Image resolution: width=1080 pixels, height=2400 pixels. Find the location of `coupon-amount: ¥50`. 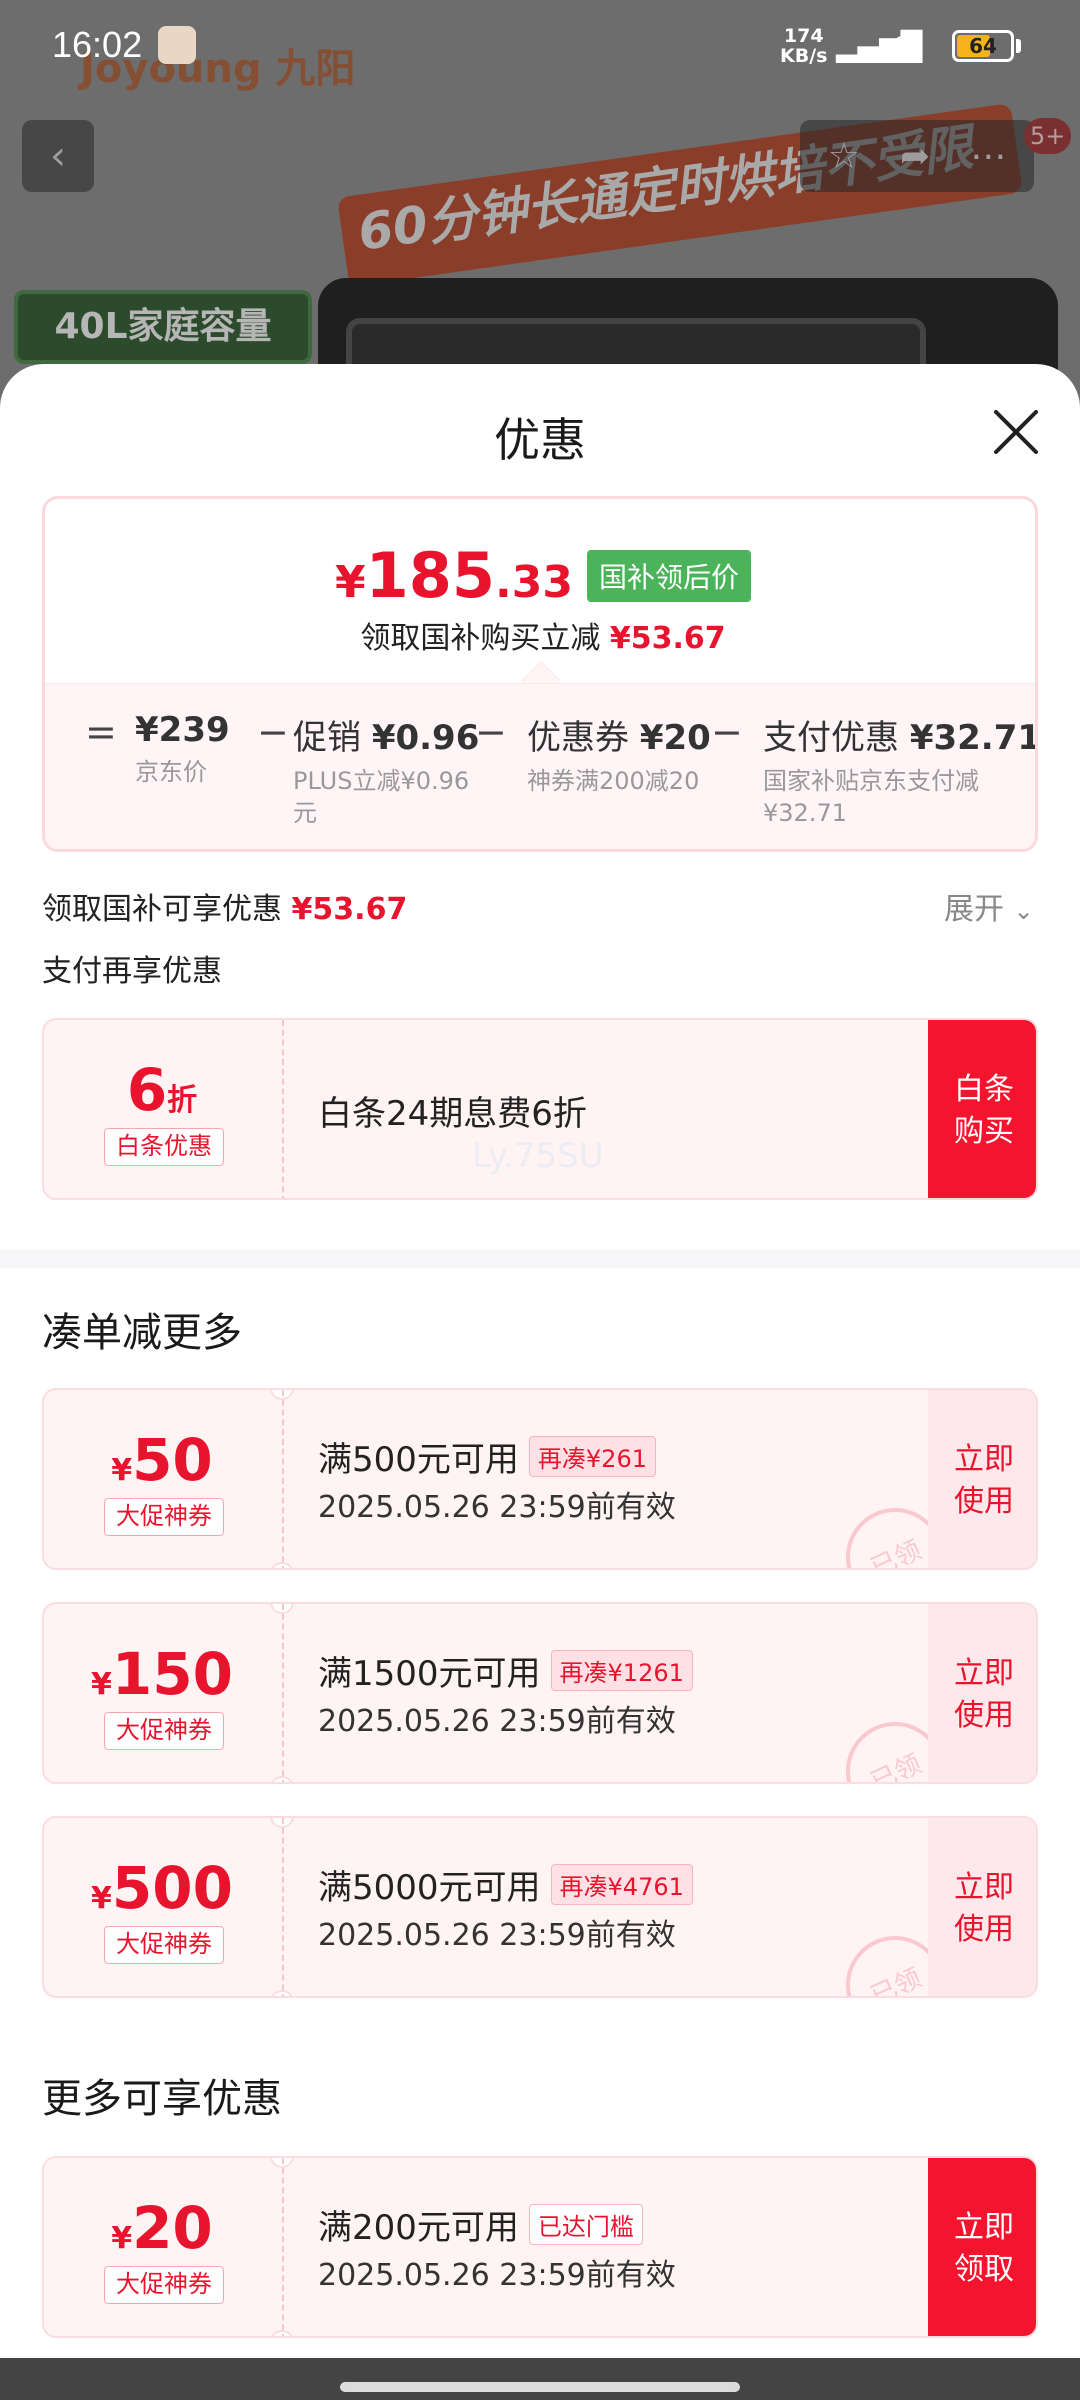

coupon-amount: ¥50 is located at coordinates (162, 1460).